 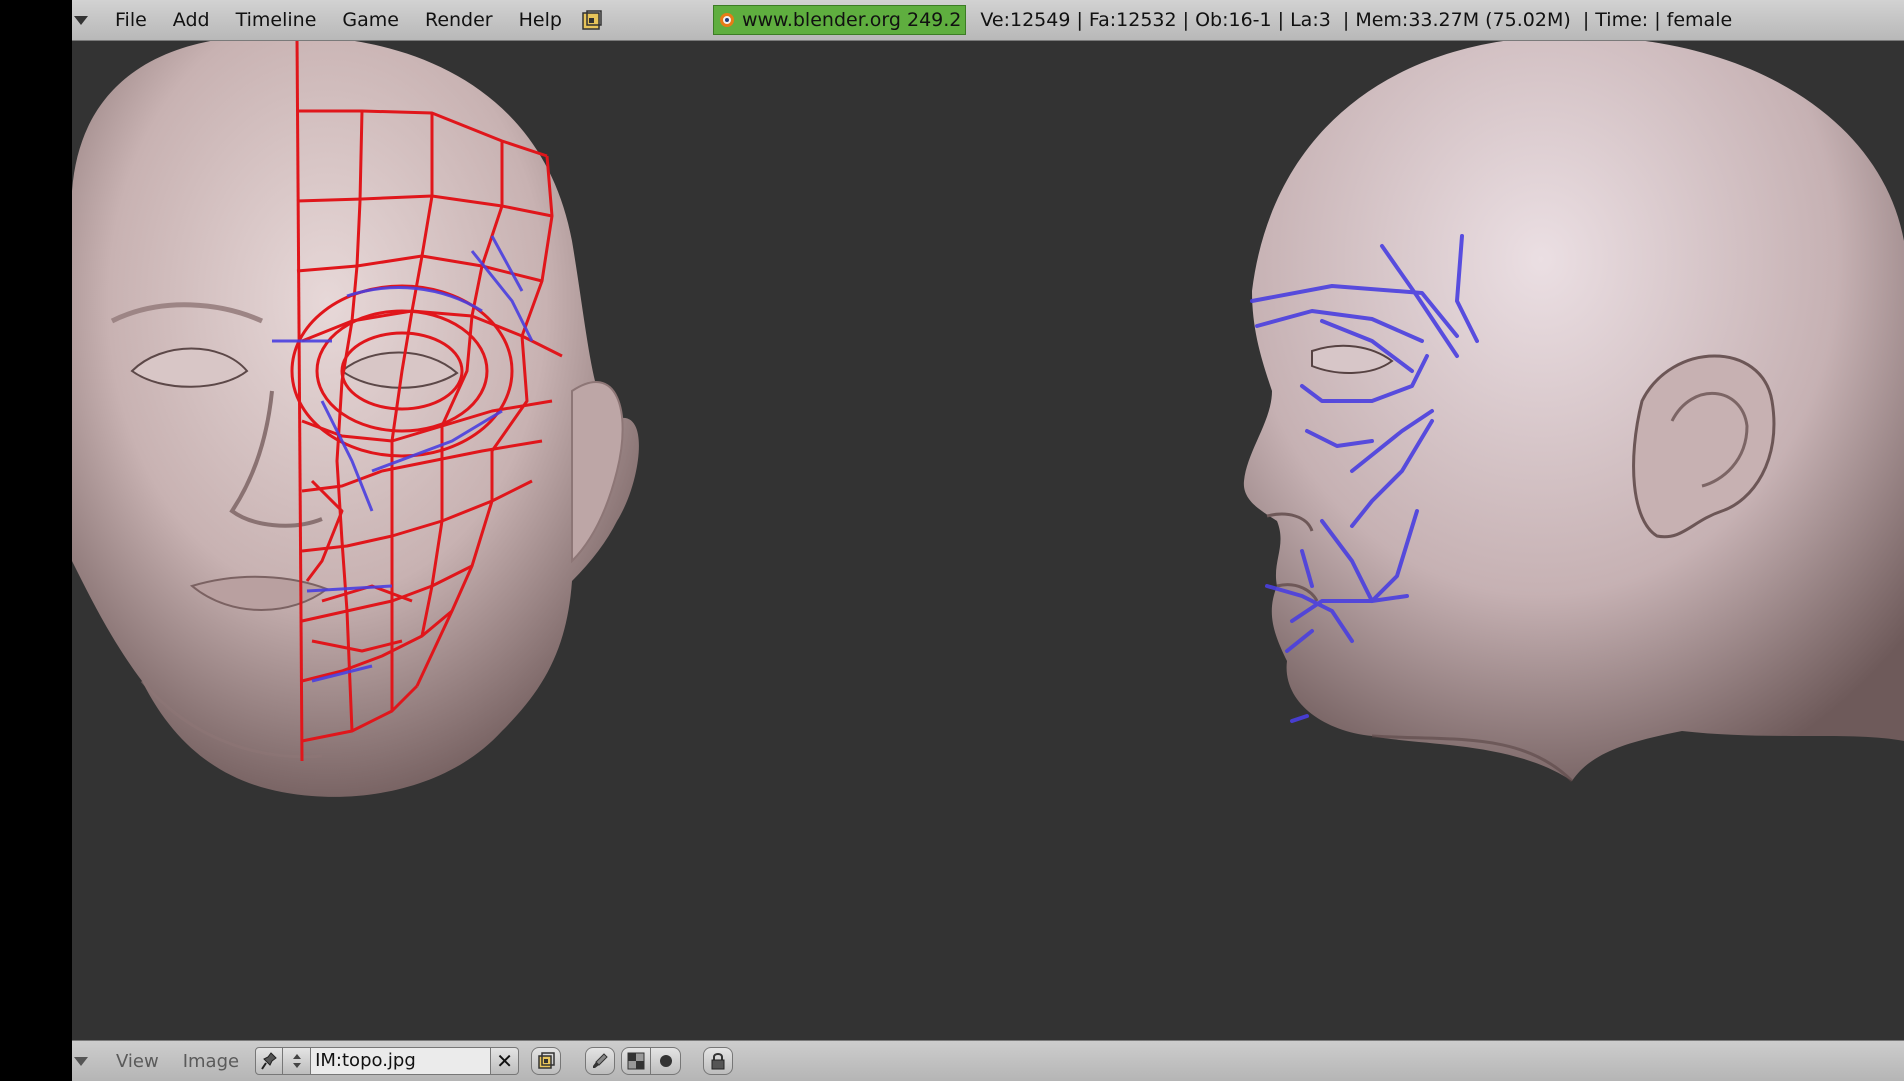 I want to click on blender-version-badge: www.blender.org 249.2, so click(x=839, y=20).